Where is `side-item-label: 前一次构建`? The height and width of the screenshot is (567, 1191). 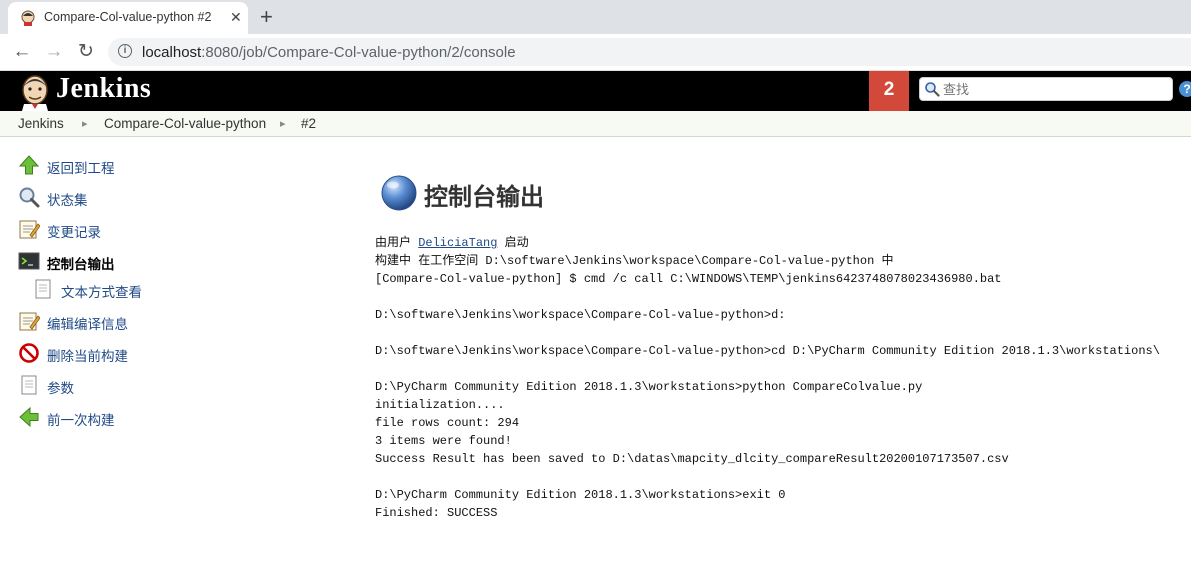 side-item-label: 前一次构建 is located at coordinates (81, 421).